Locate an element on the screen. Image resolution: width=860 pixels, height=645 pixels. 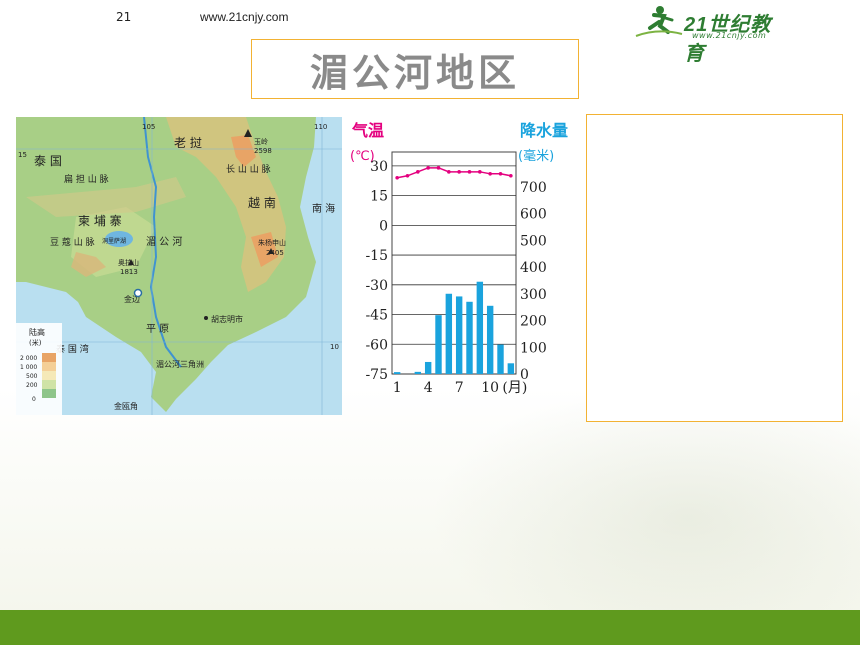
temp-tick-label: -30 is located at coordinates (376, 286).